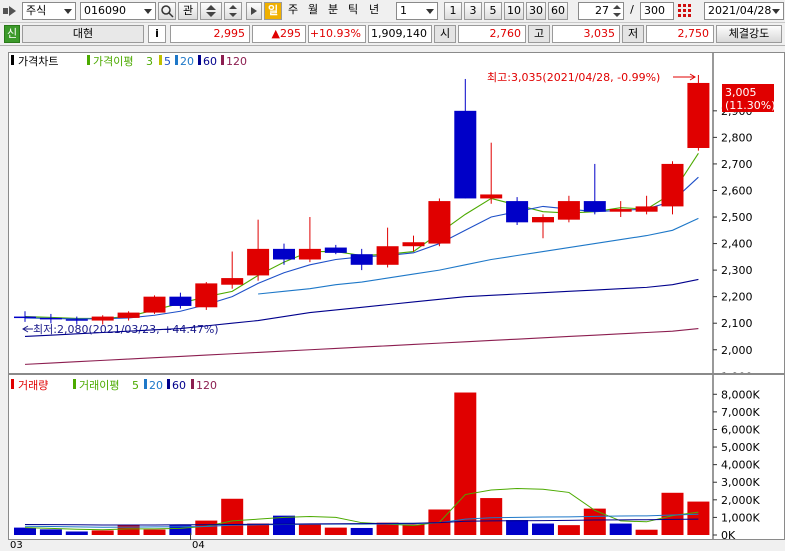 This screenshot has width=785, height=551. What do you see at coordinates (493, 11) in the screenshot?
I see `interval-5-button: 5` at bounding box center [493, 11].